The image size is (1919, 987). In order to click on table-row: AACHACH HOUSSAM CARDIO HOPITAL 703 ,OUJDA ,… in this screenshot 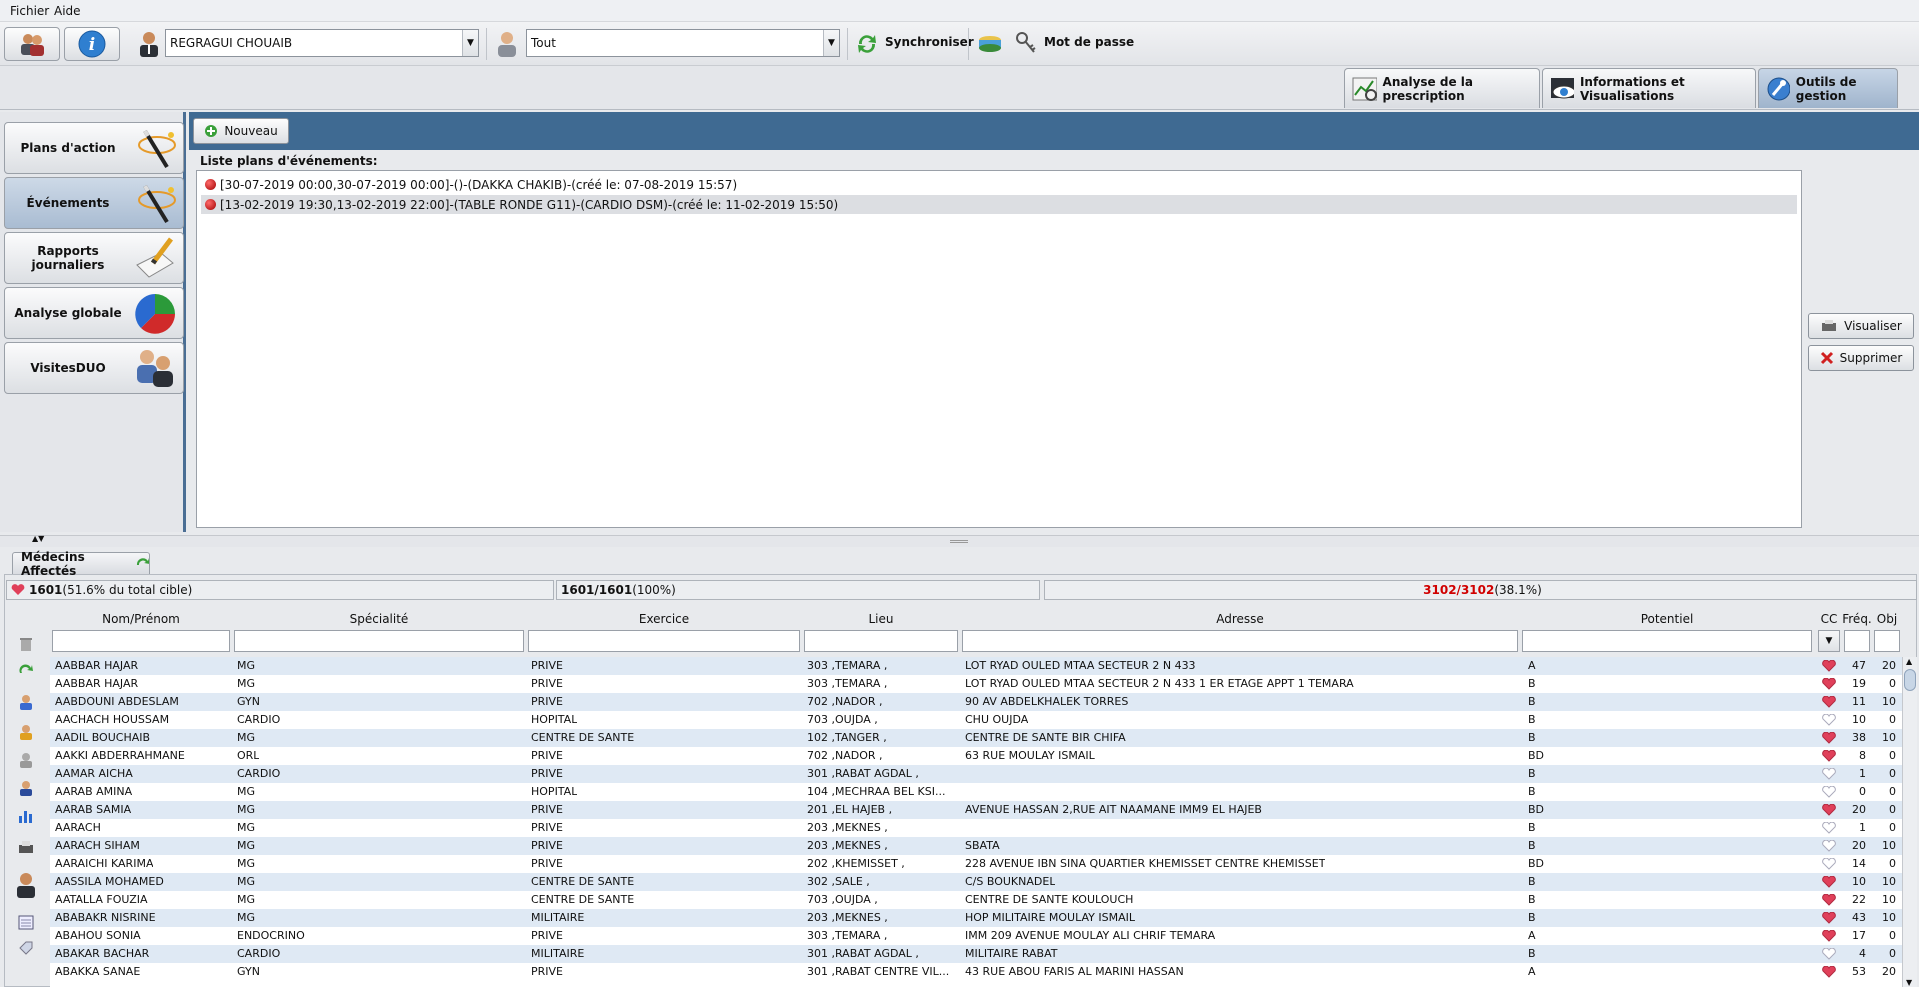, I will do `click(976, 720)`.